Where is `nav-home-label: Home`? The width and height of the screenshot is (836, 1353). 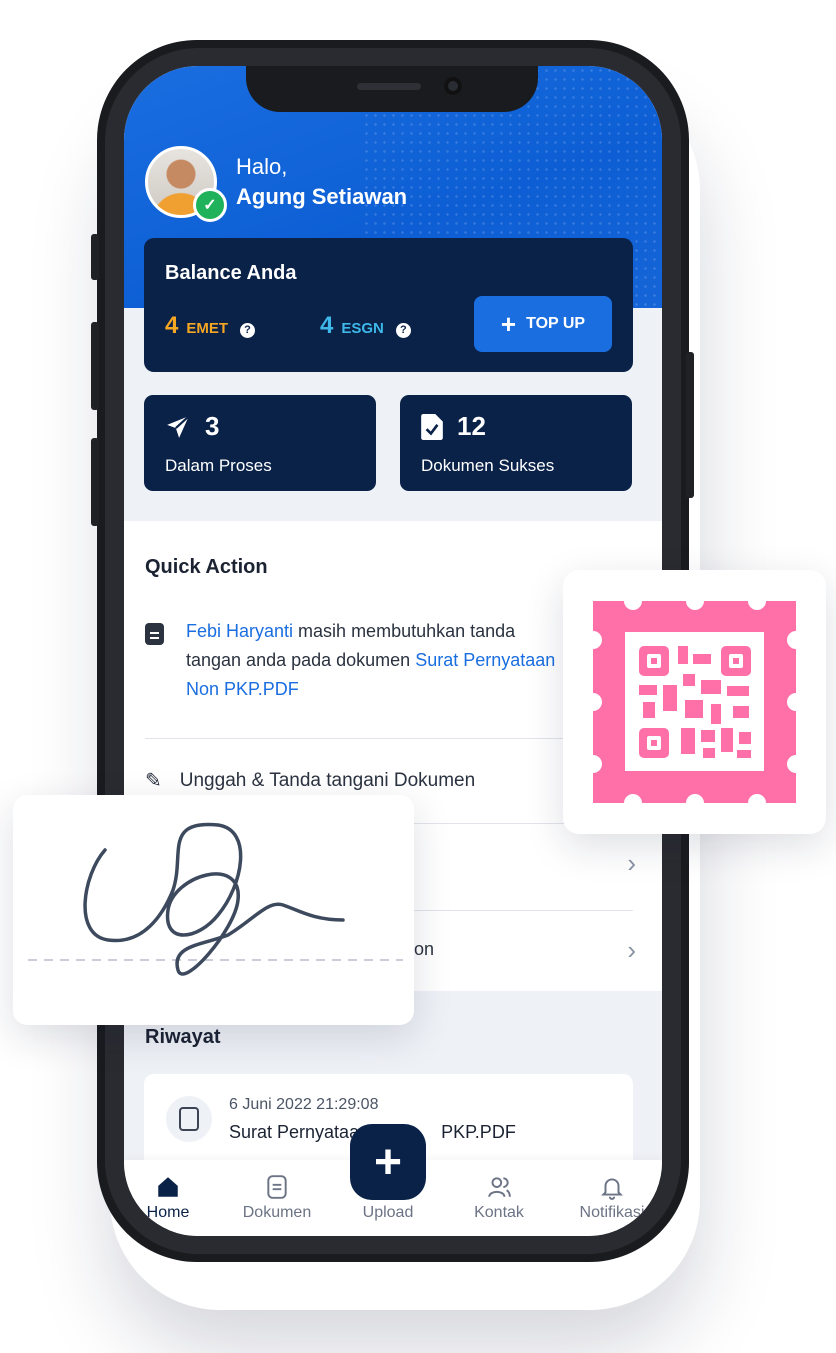 nav-home-label: Home is located at coordinates (168, 1212).